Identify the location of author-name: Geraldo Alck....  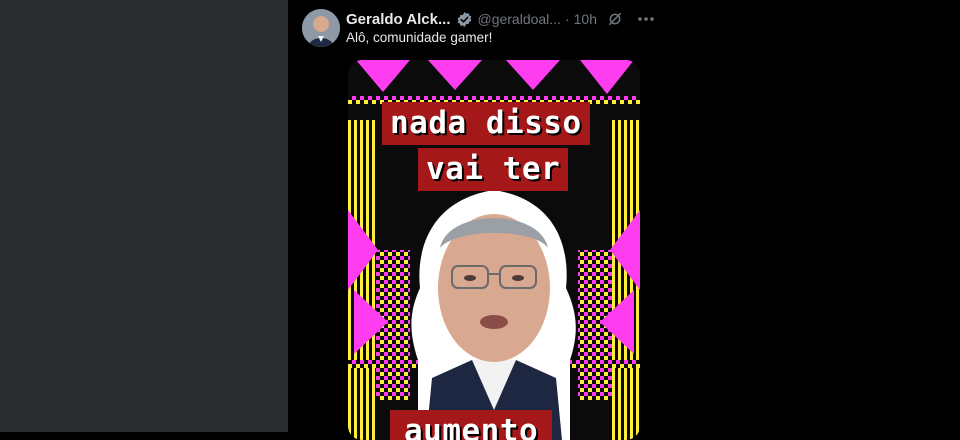
(398, 19).